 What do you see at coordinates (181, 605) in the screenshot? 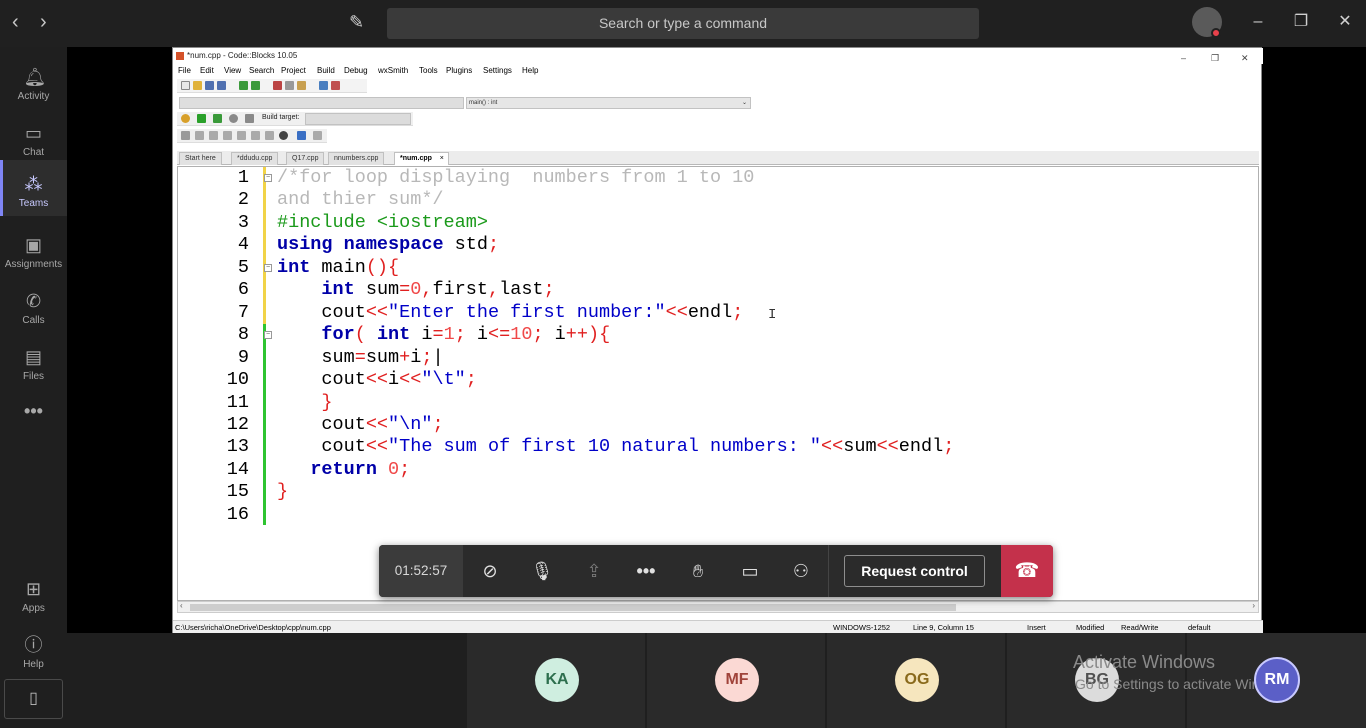
I see `scroll-left-icon: ‹` at bounding box center [181, 605].